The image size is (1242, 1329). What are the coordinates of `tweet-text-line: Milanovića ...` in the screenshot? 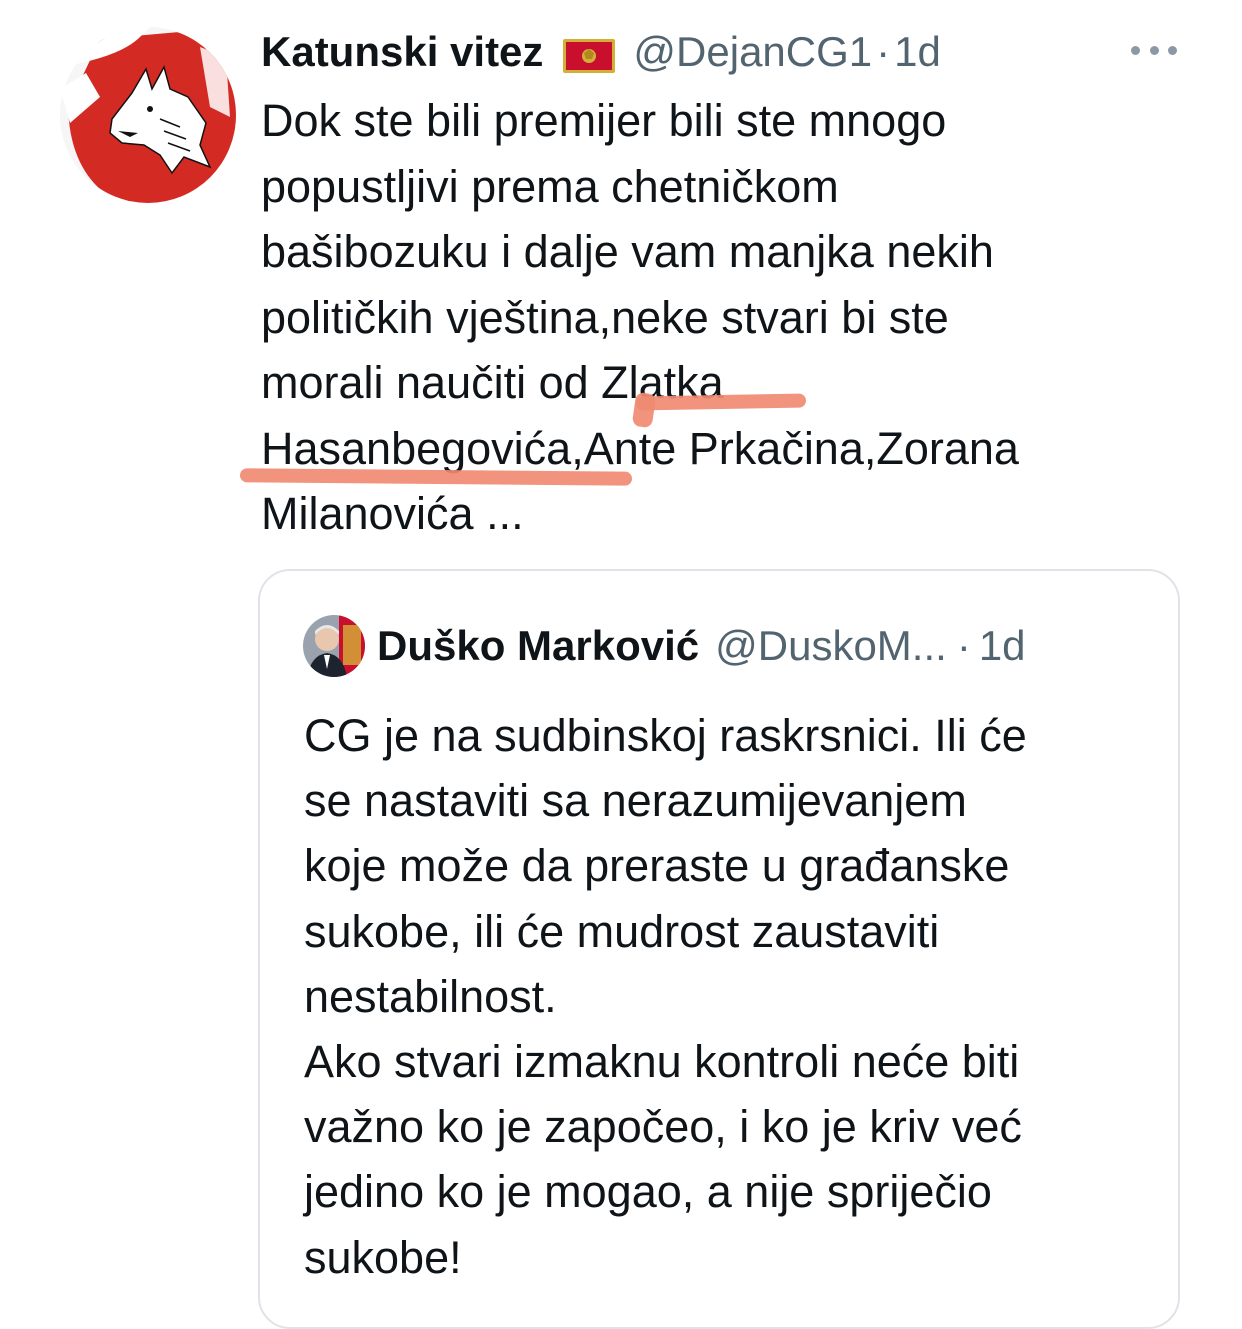 It's located at (392, 513).